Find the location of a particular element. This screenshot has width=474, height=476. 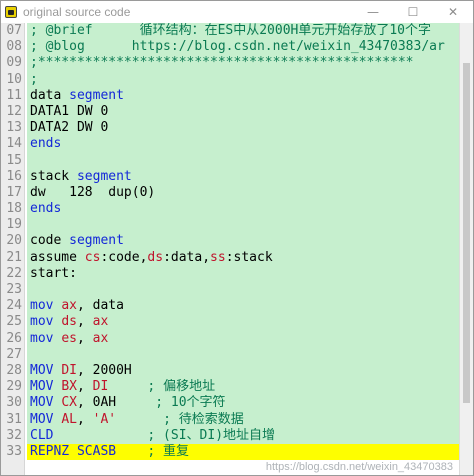

vertical-scrollbar is located at coordinates (466, 249).